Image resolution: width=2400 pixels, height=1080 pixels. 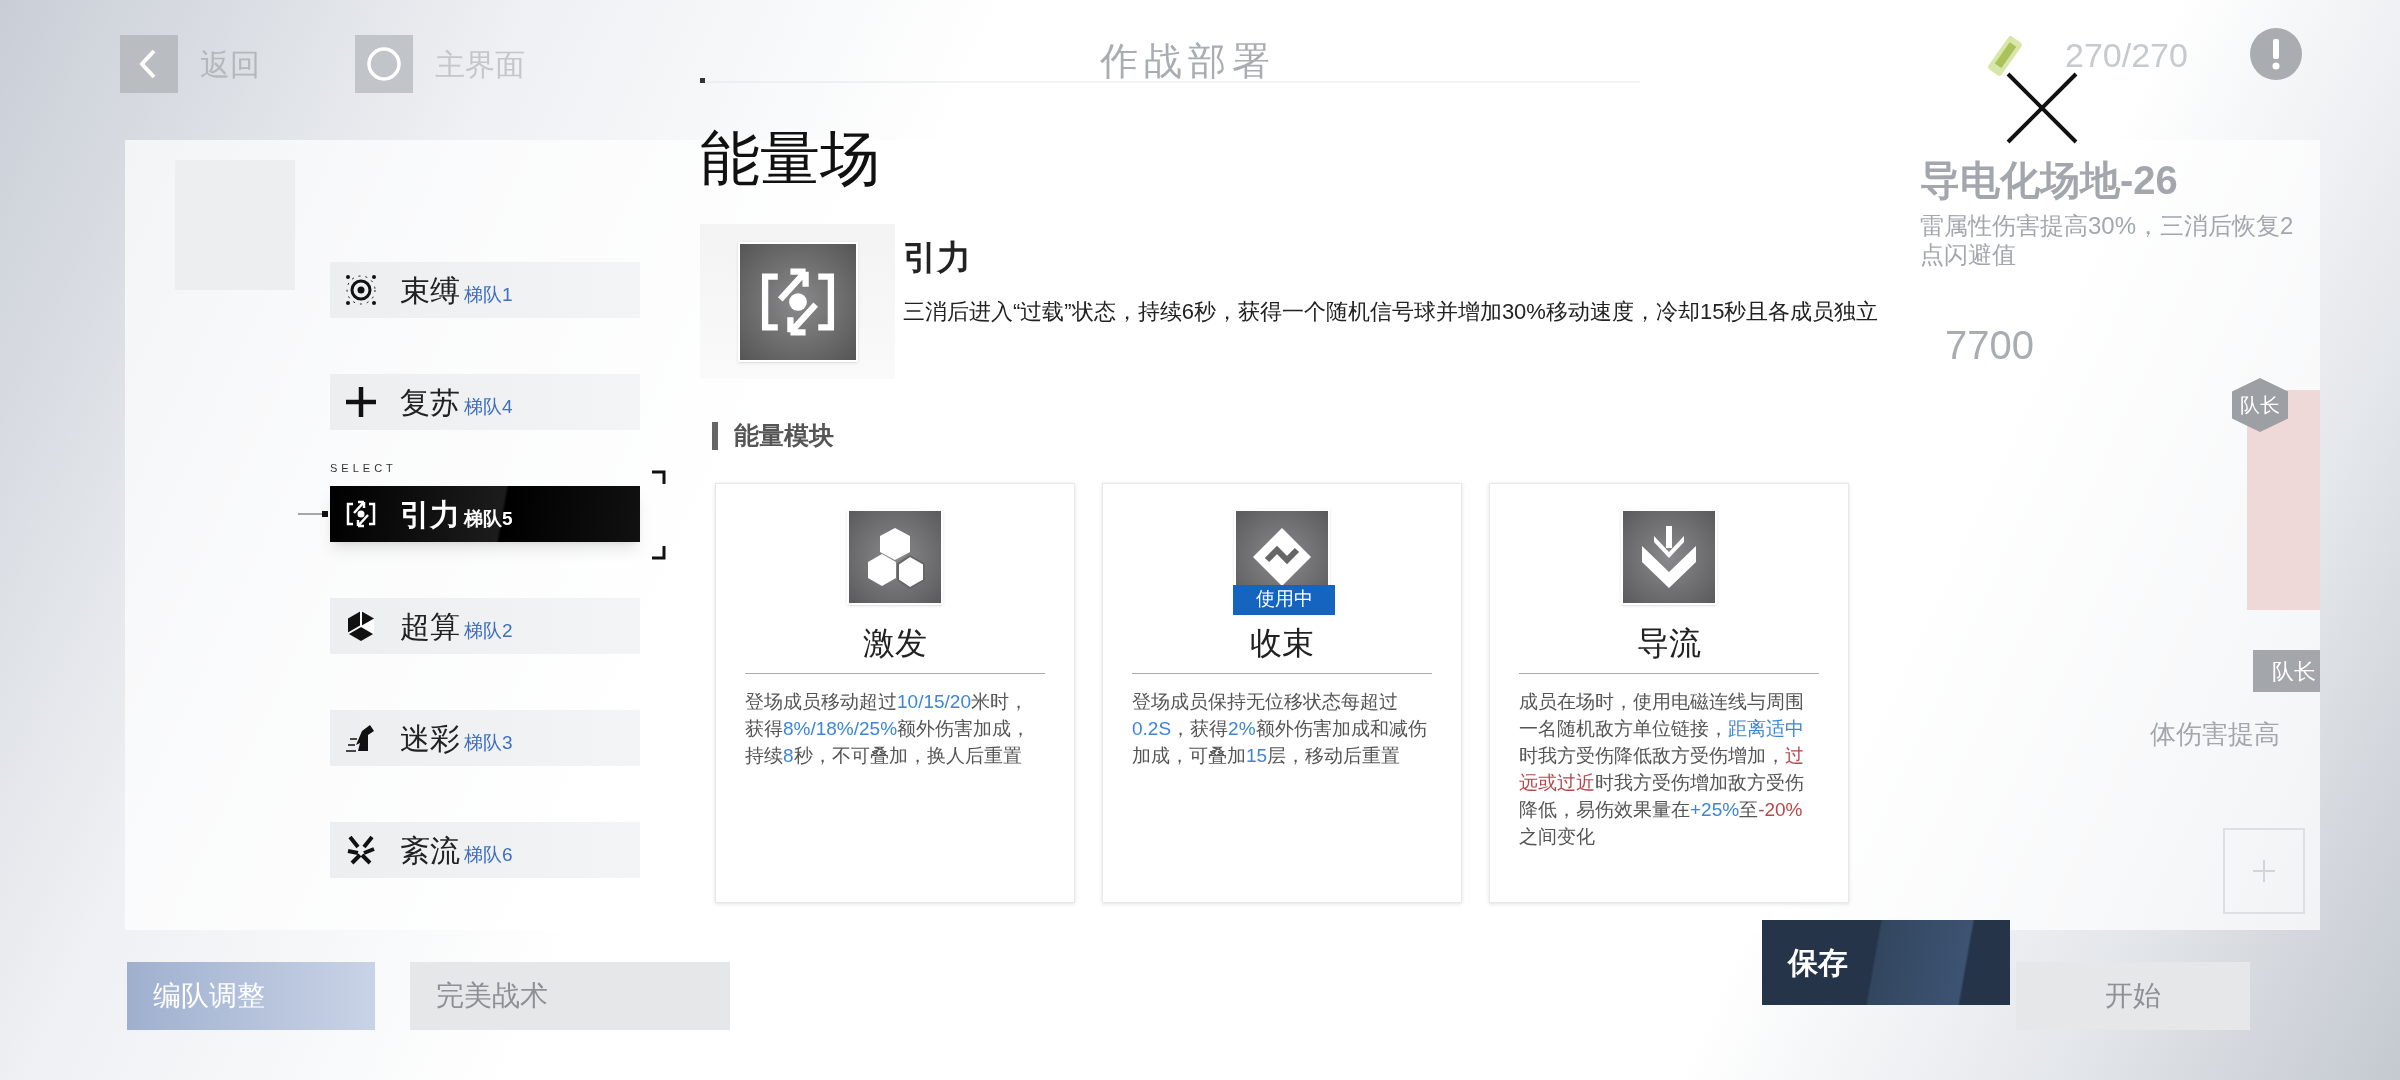 I want to click on module-description: 登场成员移动超过10/15/20米时，获得8%/18%/25%额外伤害加成，持续8秒，不可叠加，换人后重置, so click(x=888, y=728).